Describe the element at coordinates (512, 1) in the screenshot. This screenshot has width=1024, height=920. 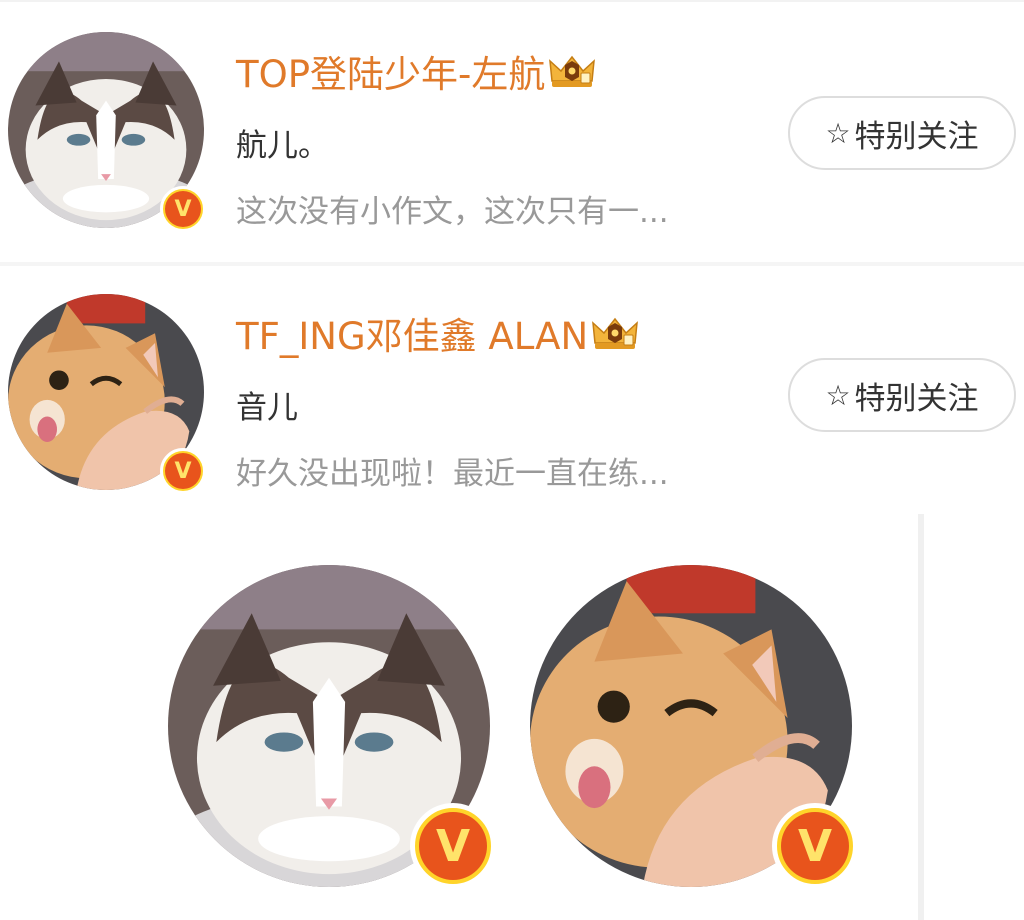
I see `top-divider` at that location.